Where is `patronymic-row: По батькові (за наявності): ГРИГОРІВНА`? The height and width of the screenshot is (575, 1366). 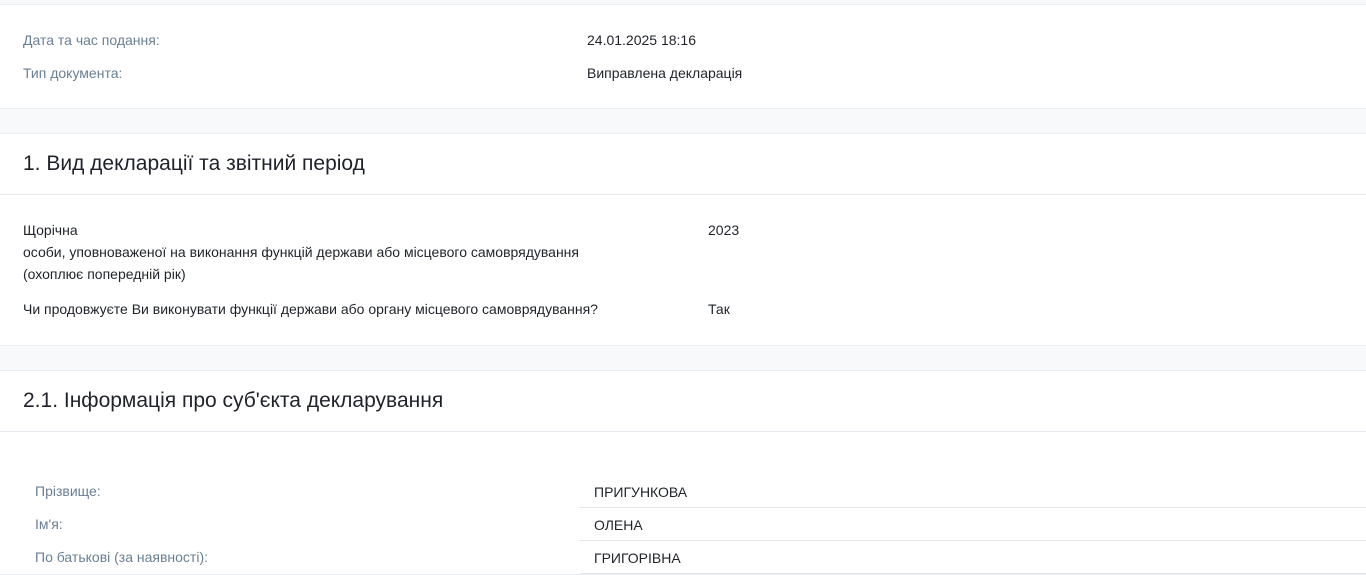
patronymic-row: По батькові (за наявності): ГРИГОРІВНА is located at coordinates (683, 558).